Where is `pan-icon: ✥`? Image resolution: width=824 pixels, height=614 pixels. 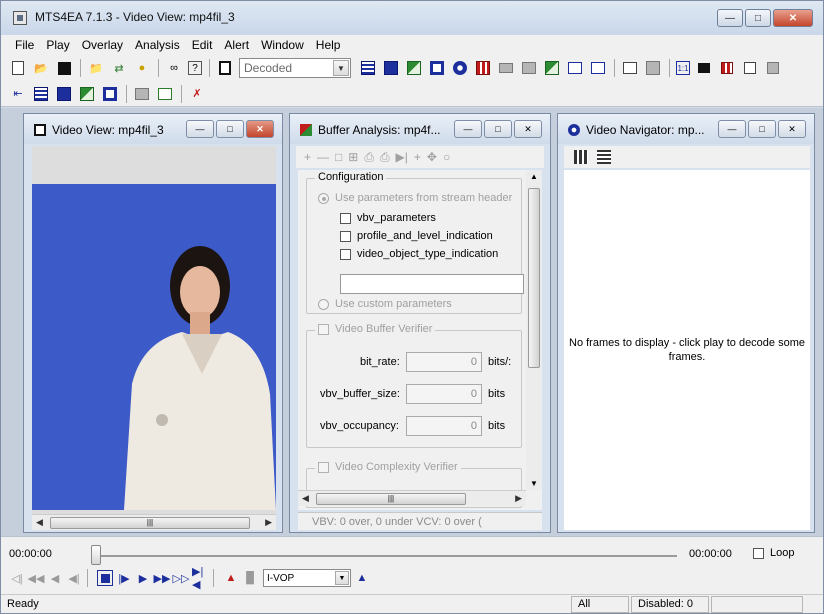 pan-icon: ✥ is located at coordinates (432, 157).